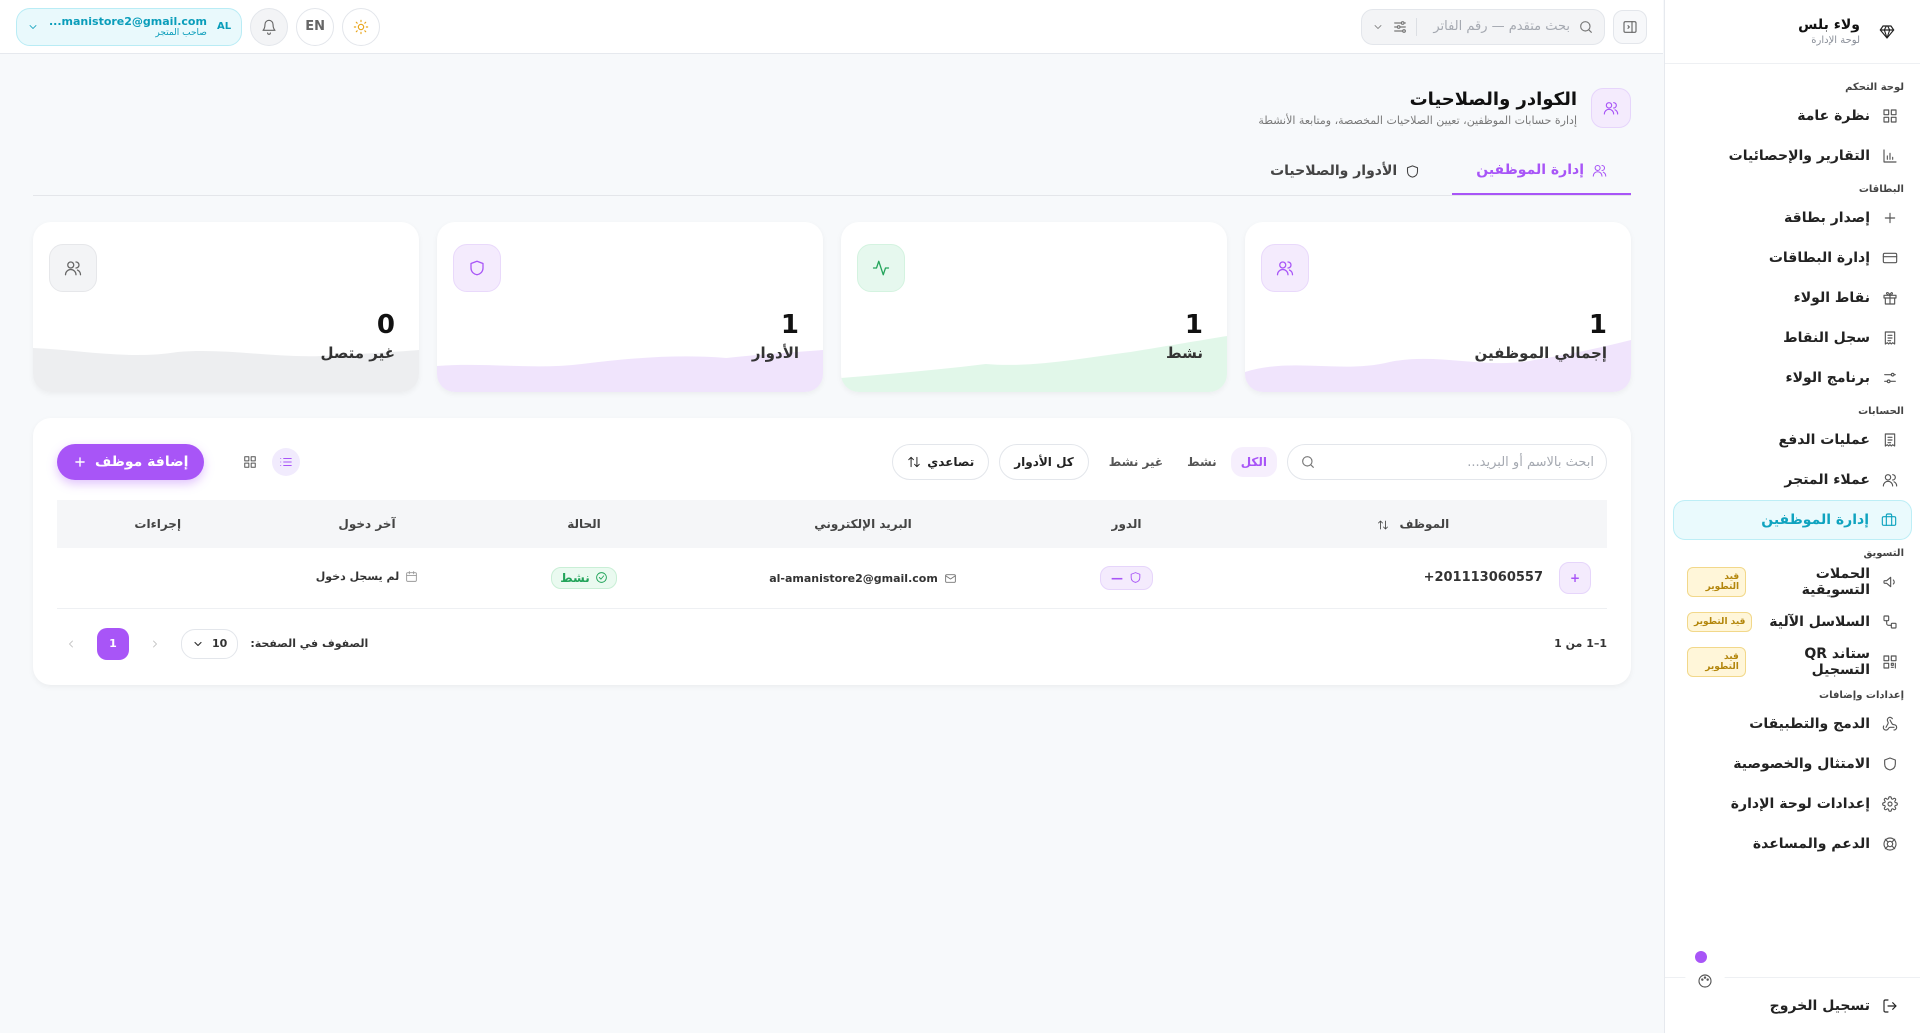  I want to click on chevron-left-icon, so click(71, 644).